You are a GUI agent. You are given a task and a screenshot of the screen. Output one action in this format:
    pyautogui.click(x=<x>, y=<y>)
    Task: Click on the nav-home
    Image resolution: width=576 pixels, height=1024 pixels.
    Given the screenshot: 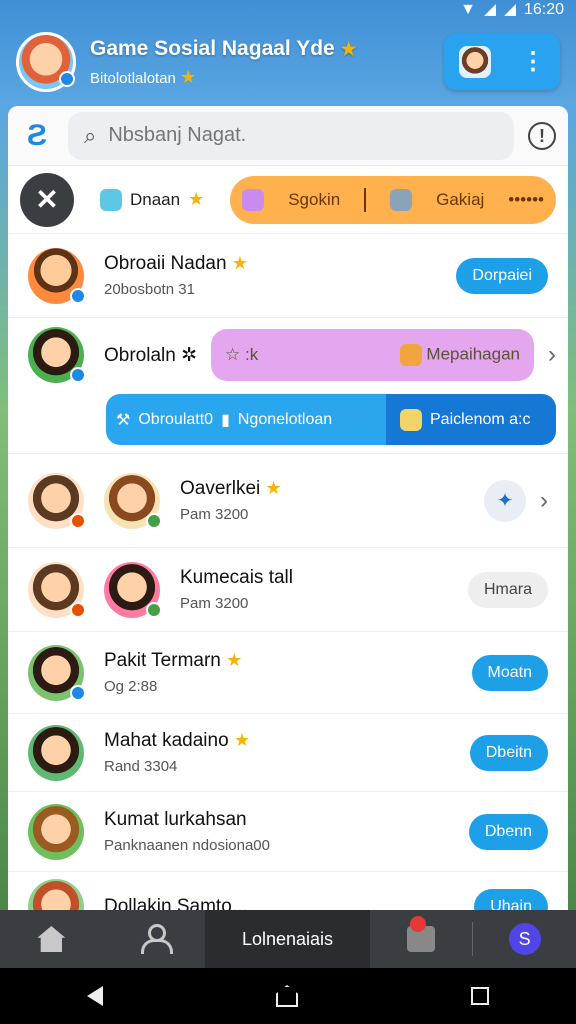 What is the action you would take?
    pyautogui.click(x=51, y=939)
    